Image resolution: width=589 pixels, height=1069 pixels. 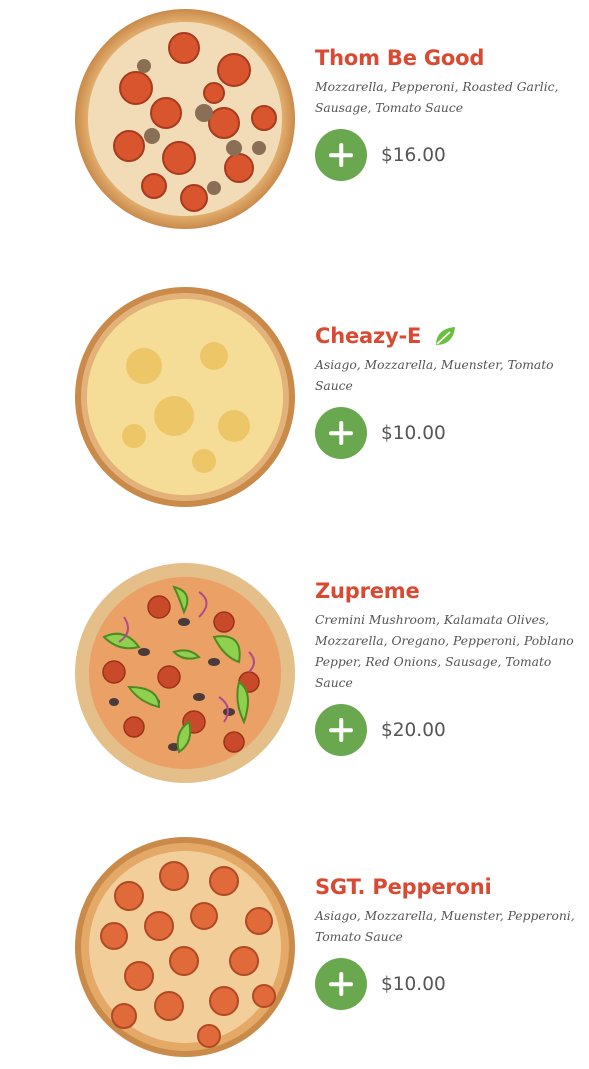 I want to click on leaf-icon, so click(x=446, y=336).